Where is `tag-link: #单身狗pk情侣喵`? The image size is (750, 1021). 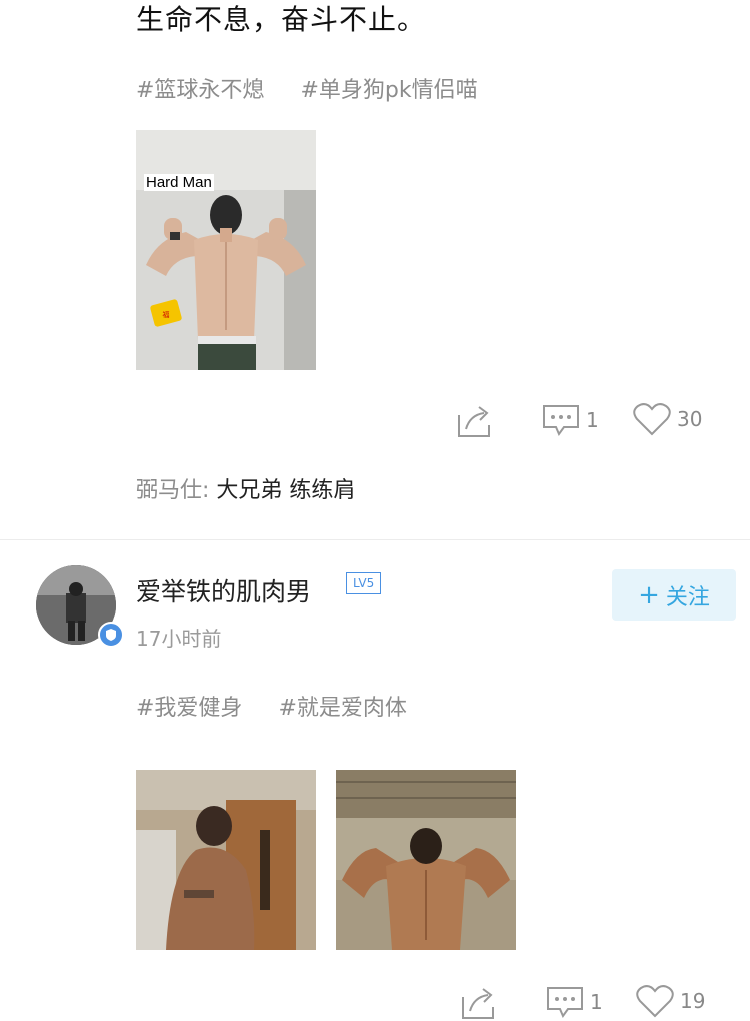 tag-link: #单身狗pk情侣喵 is located at coordinates (388, 88).